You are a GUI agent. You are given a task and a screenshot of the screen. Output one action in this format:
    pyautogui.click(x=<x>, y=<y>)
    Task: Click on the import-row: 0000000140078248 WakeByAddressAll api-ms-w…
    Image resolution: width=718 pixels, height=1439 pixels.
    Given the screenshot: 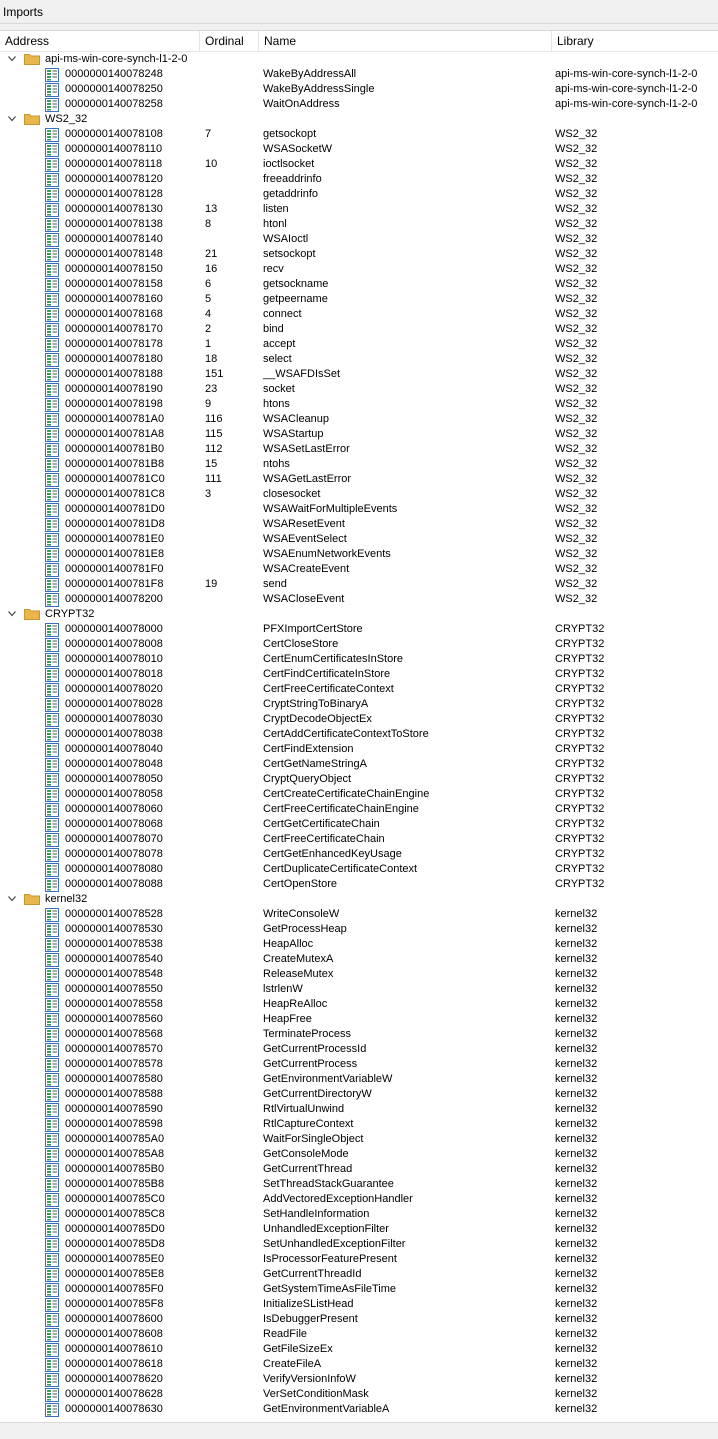 What is the action you would take?
    pyautogui.click(x=359, y=74)
    